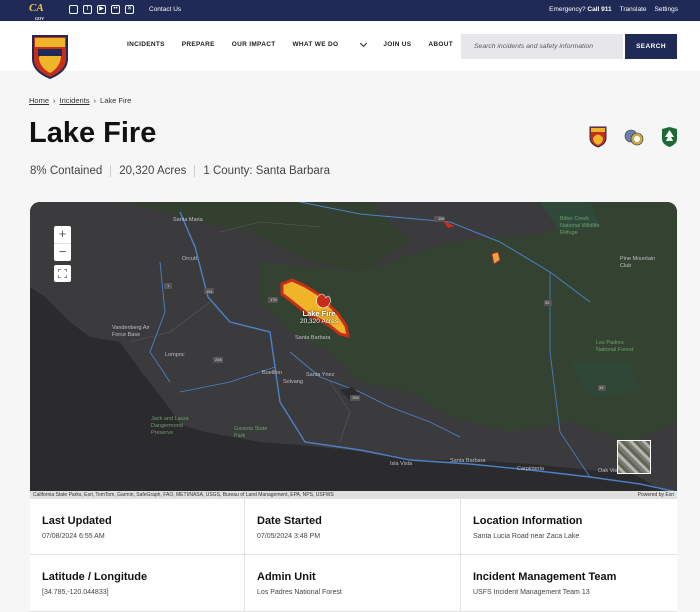  What do you see at coordinates (62, 251) in the screenshot?
I see `zoom-out-button: −` at bounding box center [62, 251].